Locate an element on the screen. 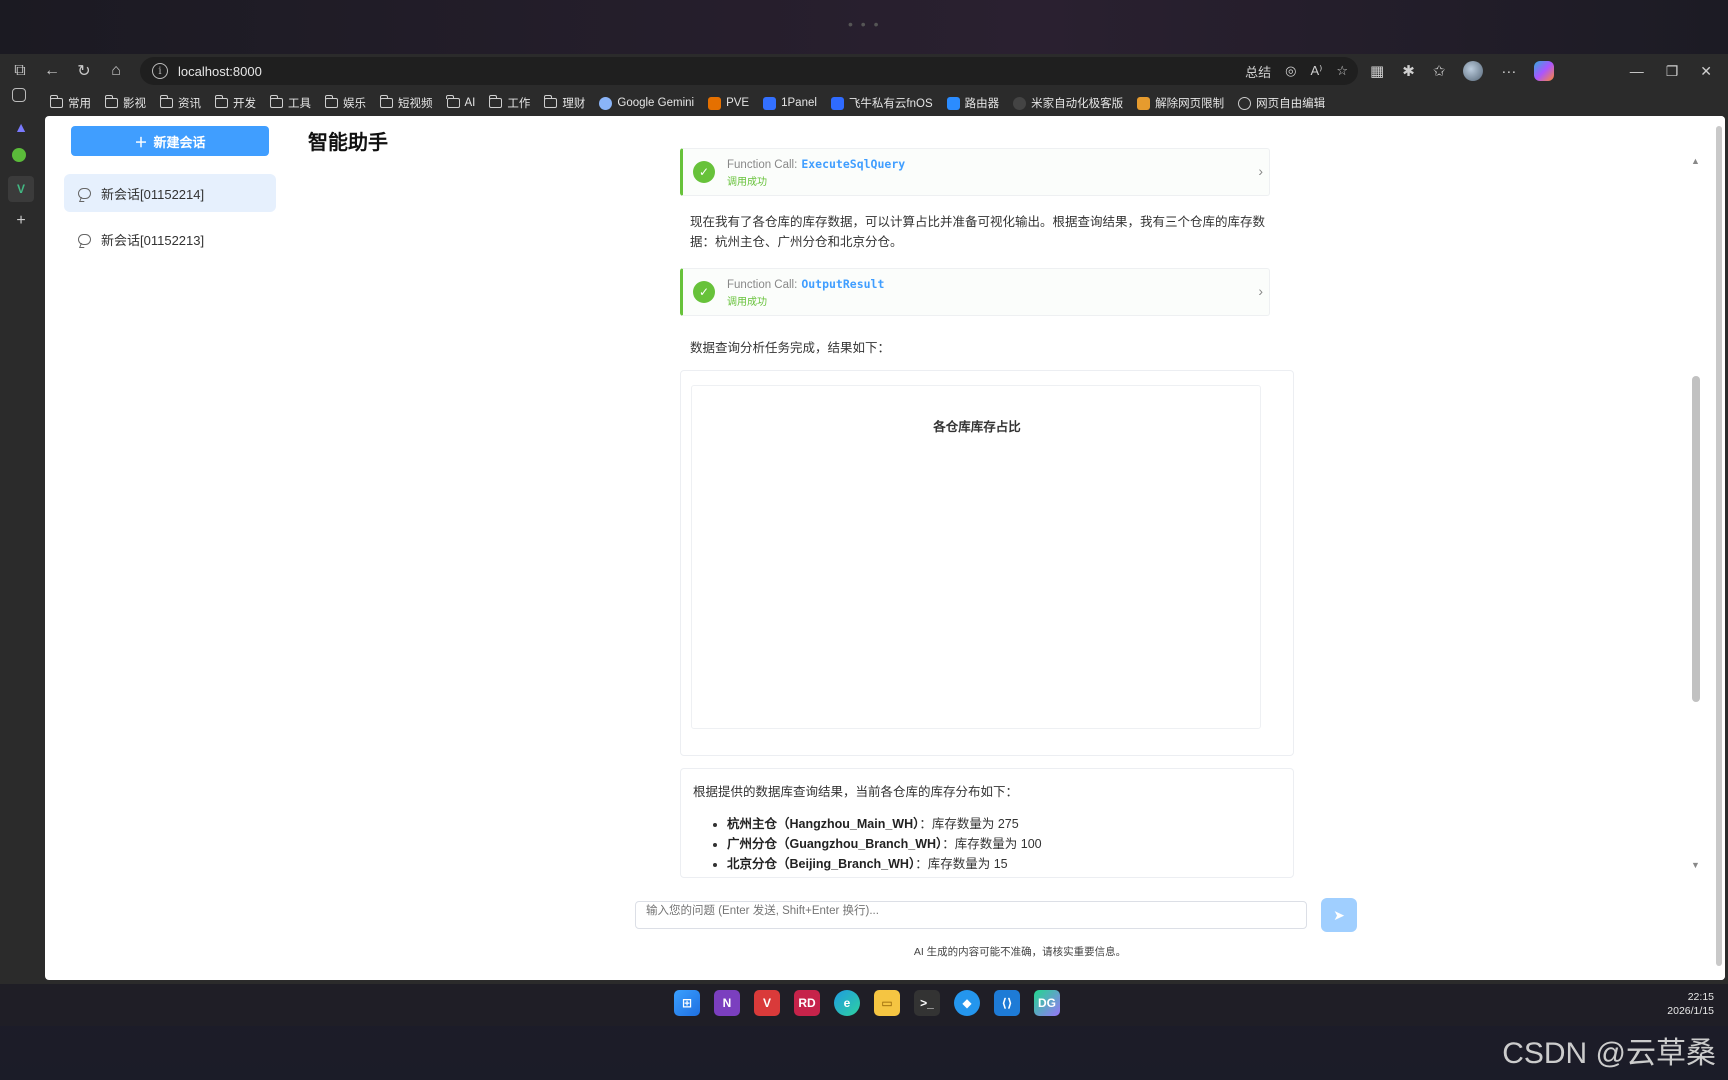  site-info-icon: i is located at coordinates (160, 71).